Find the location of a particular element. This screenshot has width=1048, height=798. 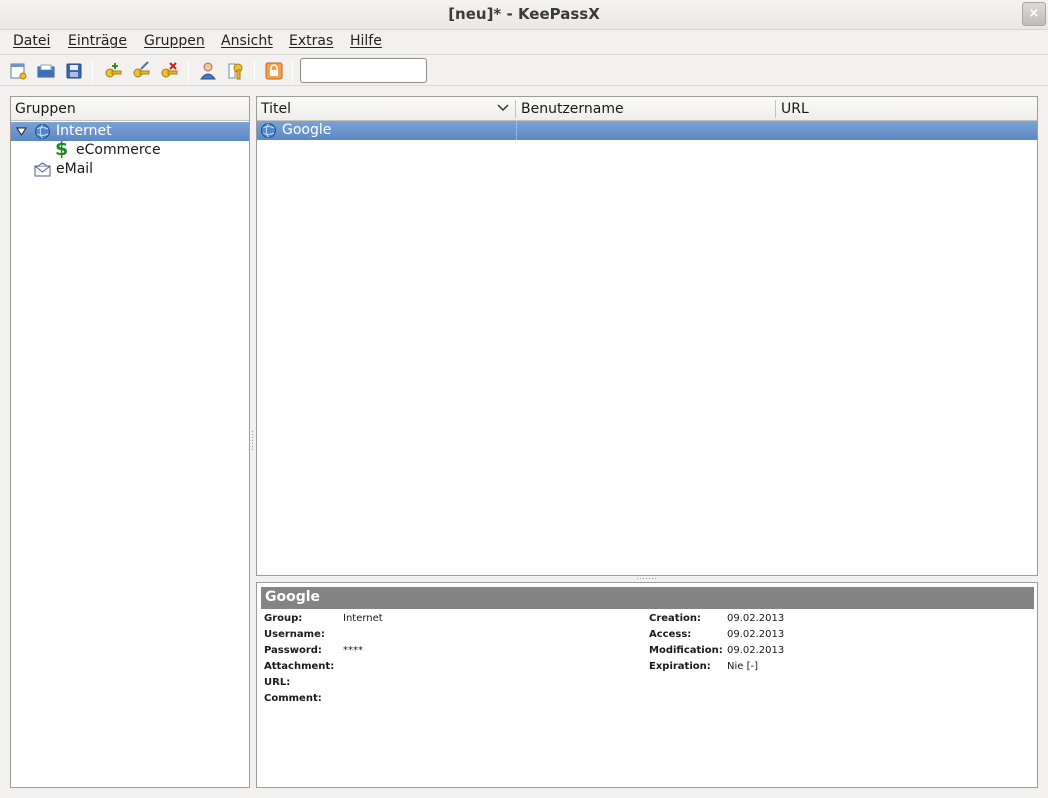

tree-item-email: eMail is located at coordinates (130, 169).